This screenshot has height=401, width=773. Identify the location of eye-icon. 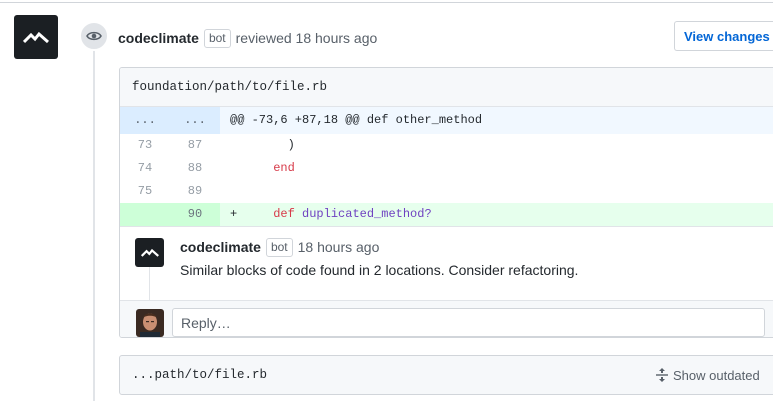
(94, 36).